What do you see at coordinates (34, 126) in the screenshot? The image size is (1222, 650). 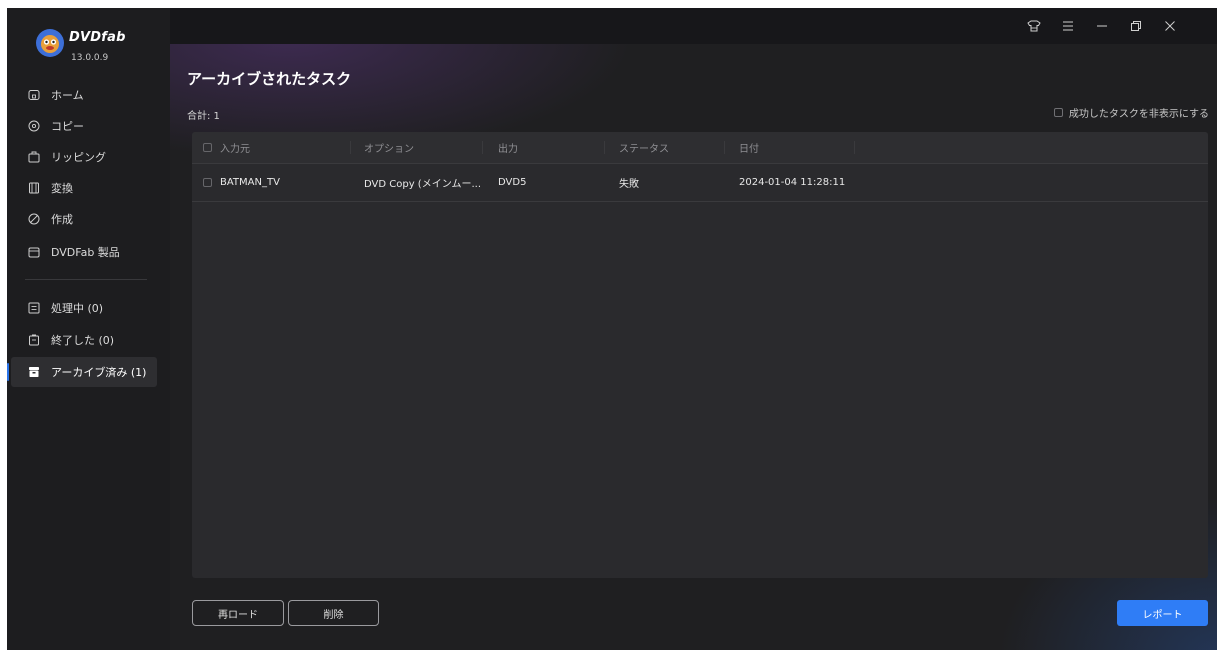 I see `copy-disc-icon` at bounding box center [34, 126].